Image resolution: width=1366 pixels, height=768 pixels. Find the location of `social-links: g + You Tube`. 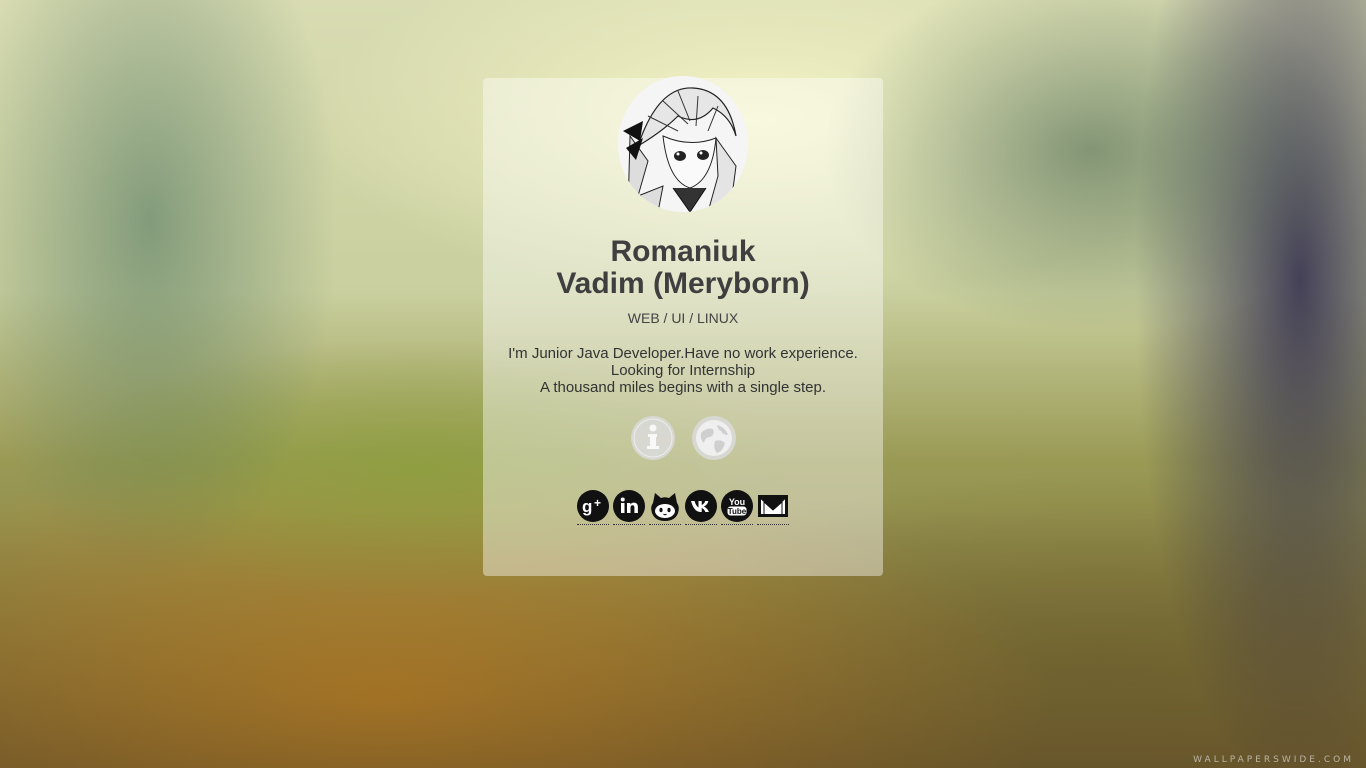

social-links: g + You Tube is located at coordinates (683, 507).